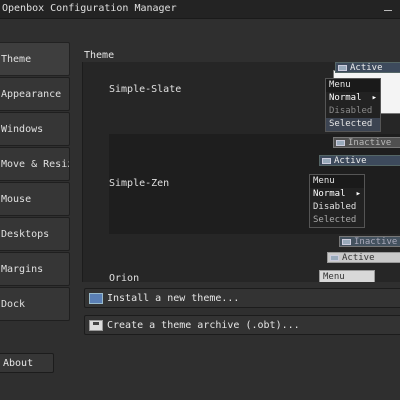 The width and height of the screenshot is (400, 400). I want to click on sidebar-item-label: Move & Resize, so click(35, 164).